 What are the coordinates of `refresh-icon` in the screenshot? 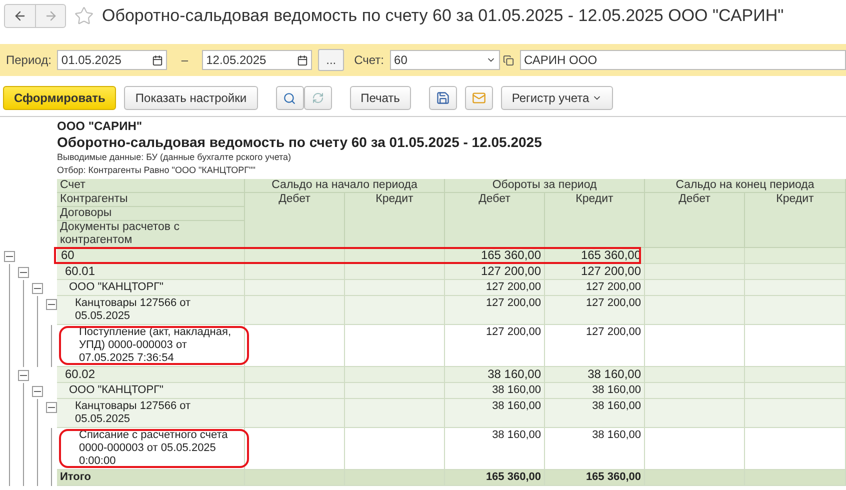 It's located at (318, 98).